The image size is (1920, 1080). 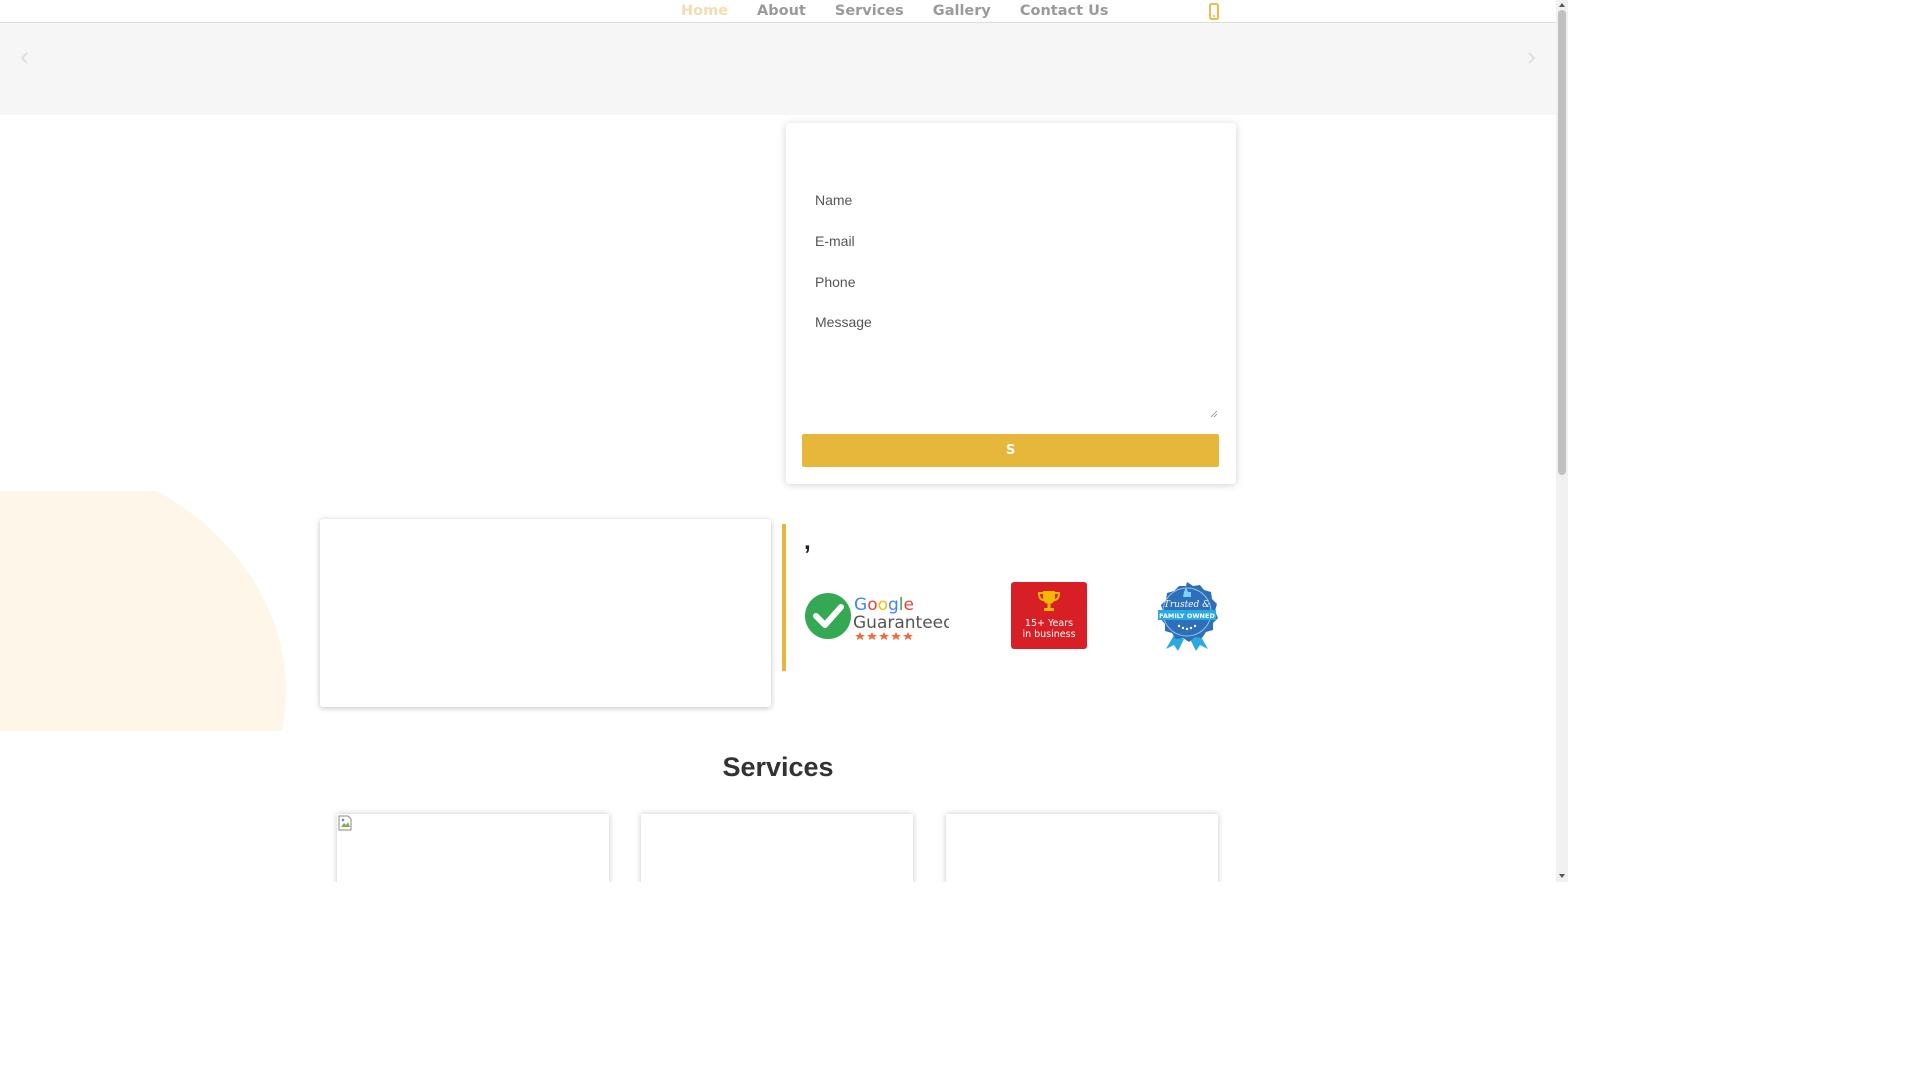 I want to click on google-guaranteed-badge: Google Guaranteed, so click(x=877, y=616).